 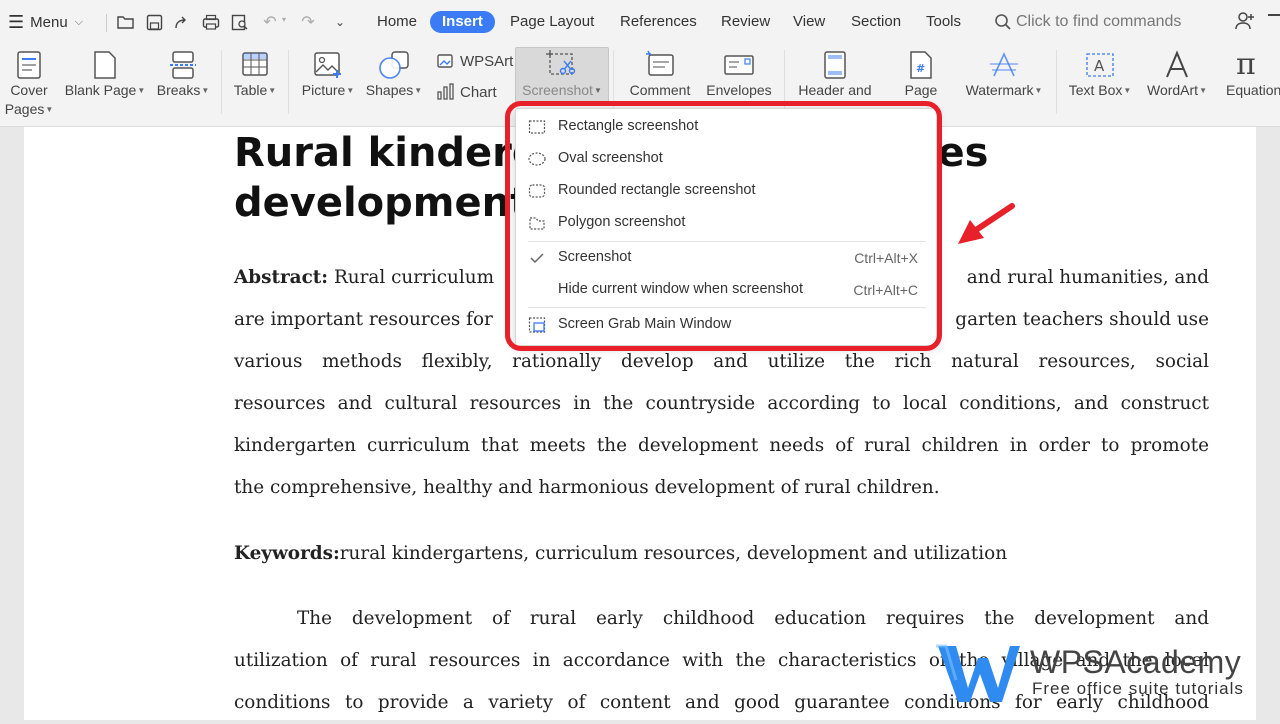 What do you see at coordinates (105, 65) in the screenshot?
I see `blank-page-icon` at bounding box center [105, 65].